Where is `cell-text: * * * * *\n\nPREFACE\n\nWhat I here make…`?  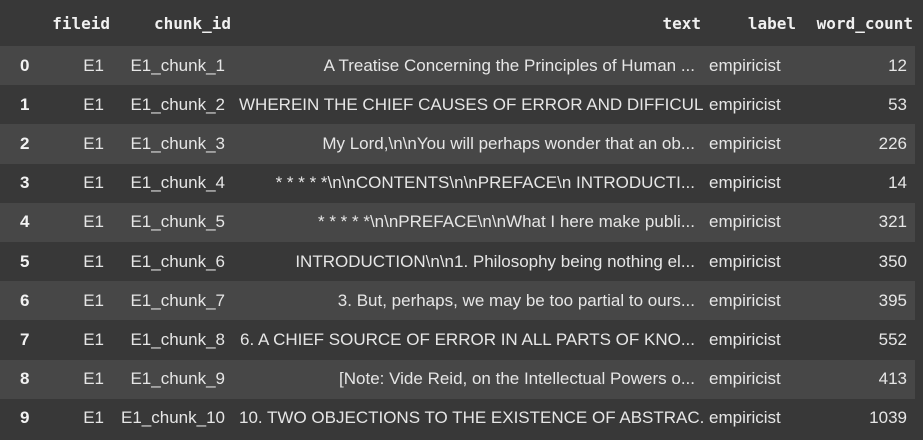 cell-text: * * * * *\n\nPREFACE\n\nWhat I here make… is located at coordinates (506, 222).